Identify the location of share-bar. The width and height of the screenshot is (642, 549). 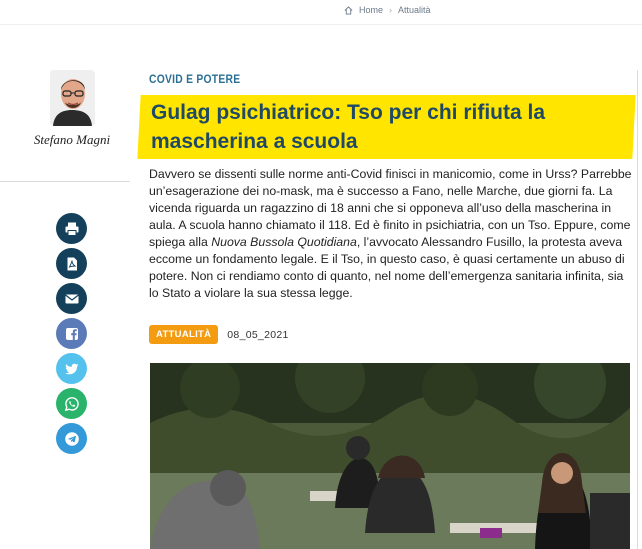
(71, 335).